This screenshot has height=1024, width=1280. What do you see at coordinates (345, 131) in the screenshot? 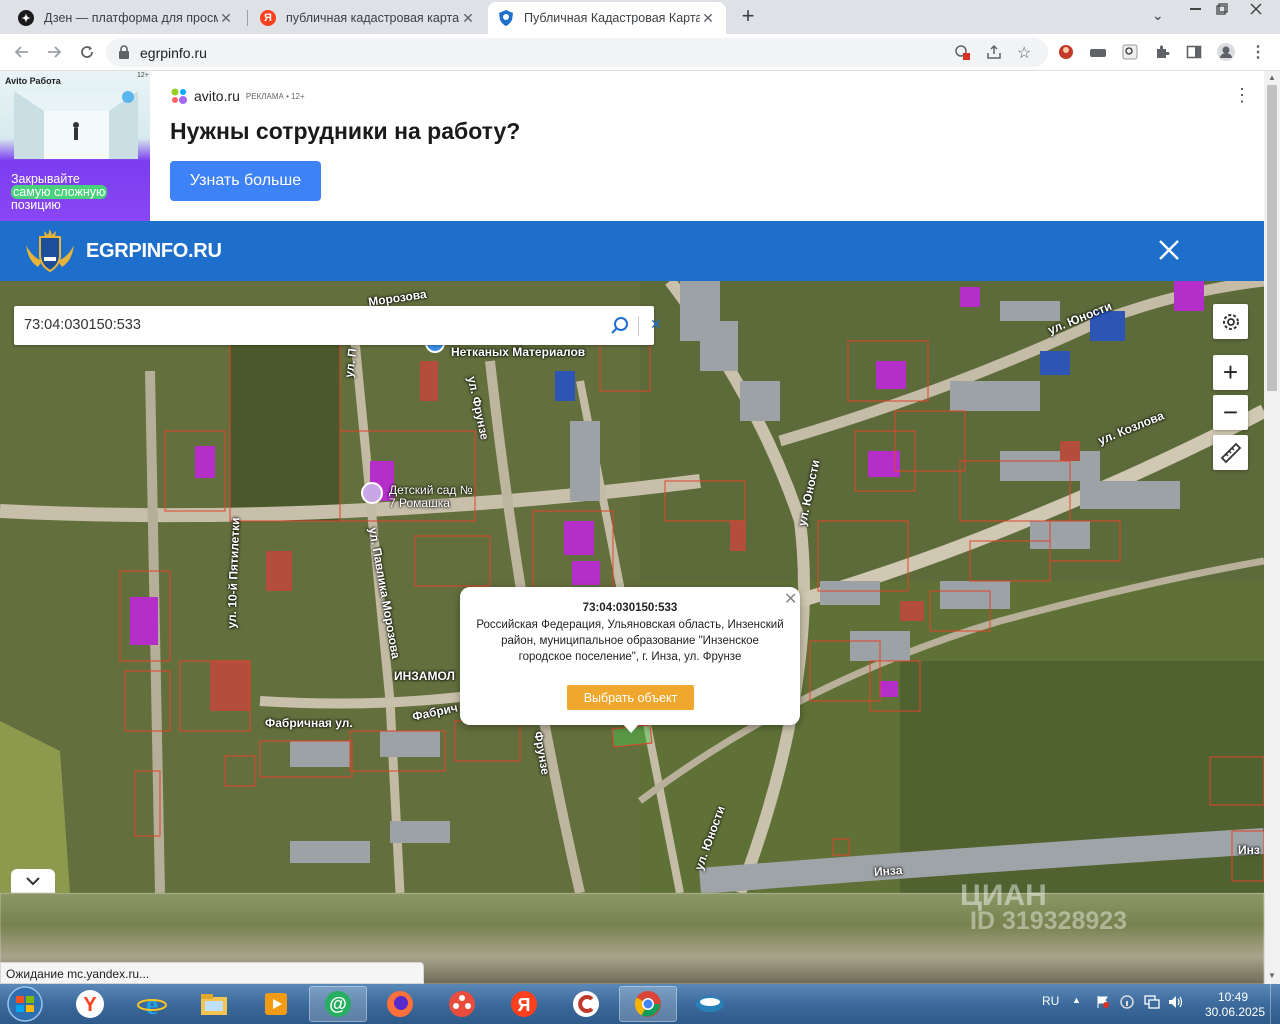
I see `ad-title: Нужны сотрудники на работу?` at bounding box center [345, 131].